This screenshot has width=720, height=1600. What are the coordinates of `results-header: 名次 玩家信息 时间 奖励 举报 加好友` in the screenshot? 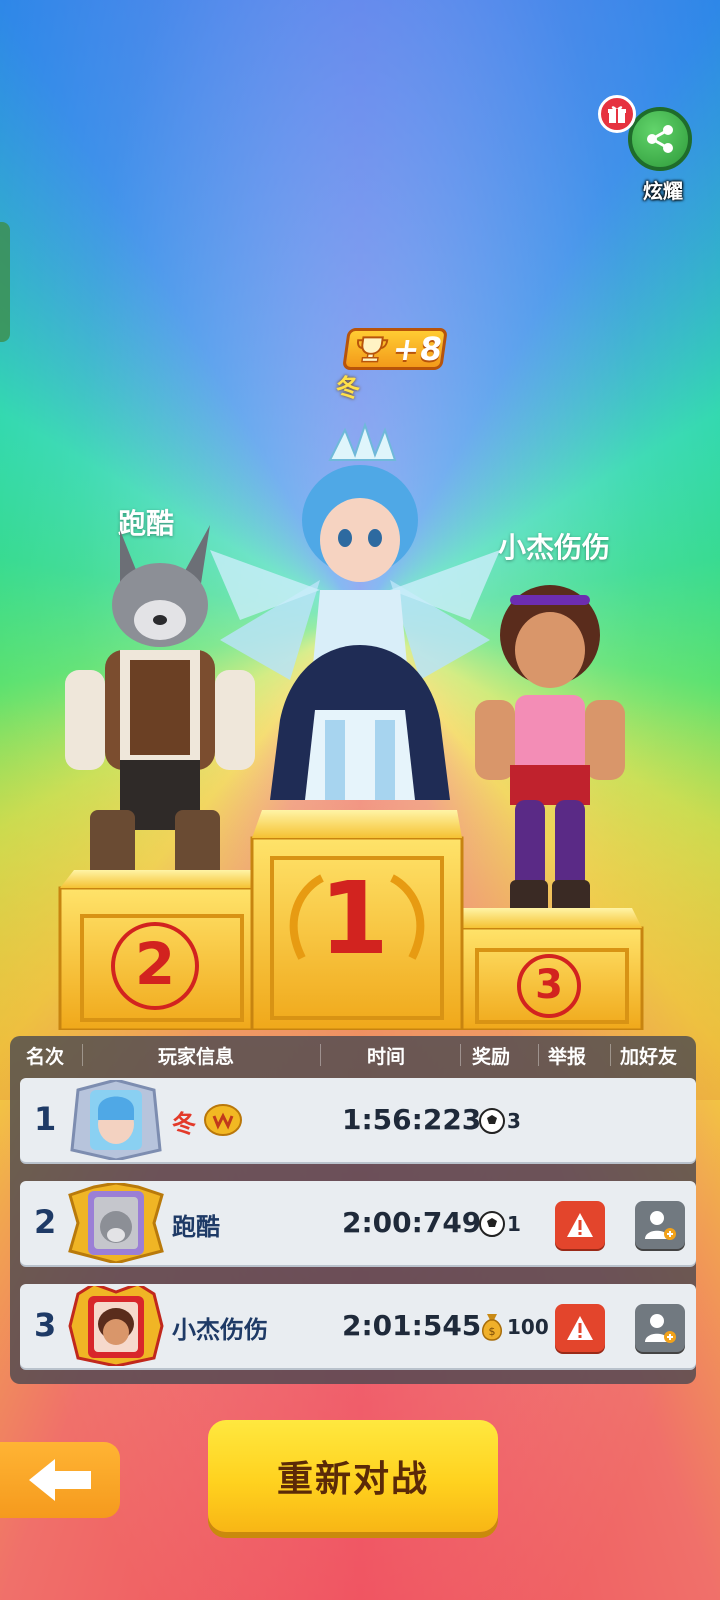 It's located at (353, 1054).